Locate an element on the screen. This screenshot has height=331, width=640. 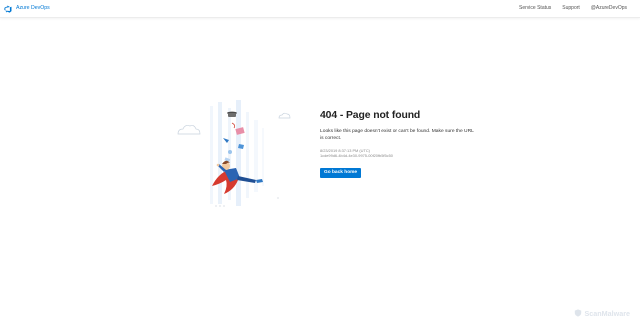
twitter-handle-link: @AzureDevOps is located at coordinates (609, 8).